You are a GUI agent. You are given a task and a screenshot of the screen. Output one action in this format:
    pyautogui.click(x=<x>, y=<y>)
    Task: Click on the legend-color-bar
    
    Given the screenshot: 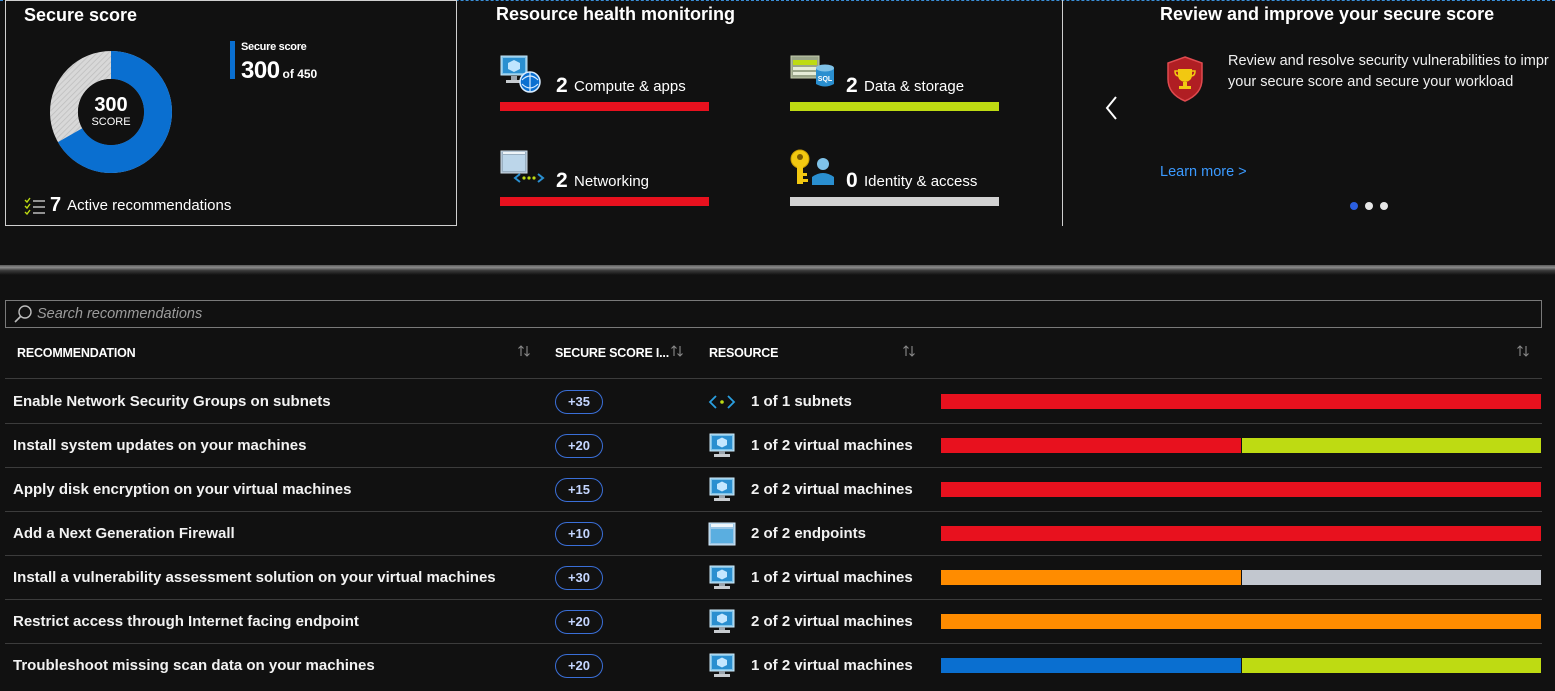 What is the action you would take?
    pyautogui.click(x=232, y=60)
    